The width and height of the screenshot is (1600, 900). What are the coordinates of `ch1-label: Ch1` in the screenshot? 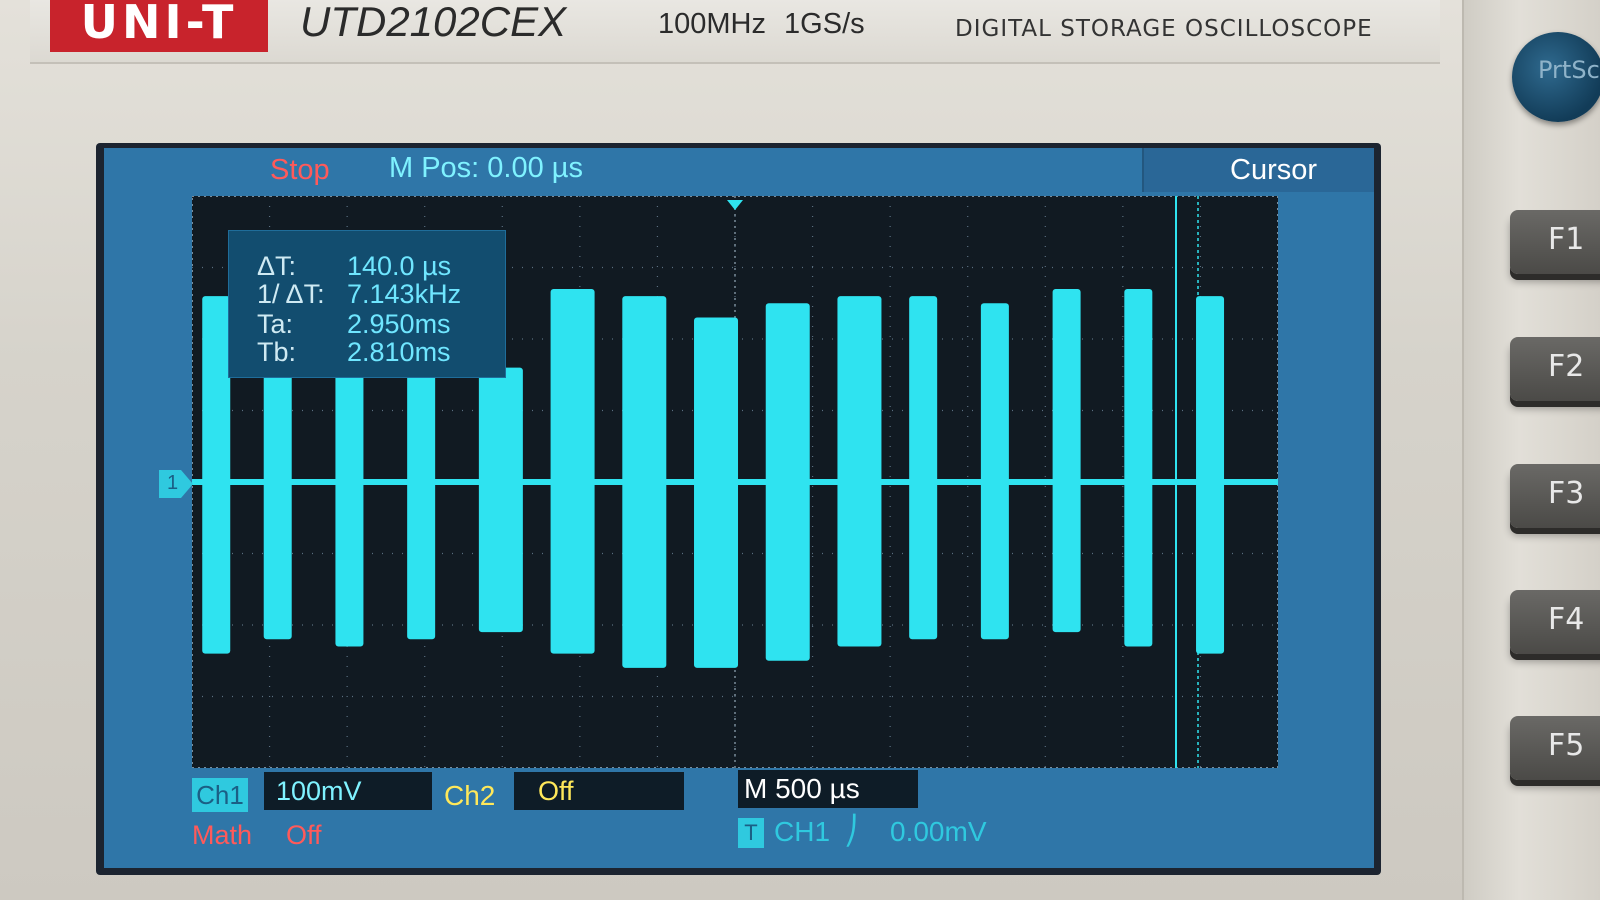 It's located at (220, 795).